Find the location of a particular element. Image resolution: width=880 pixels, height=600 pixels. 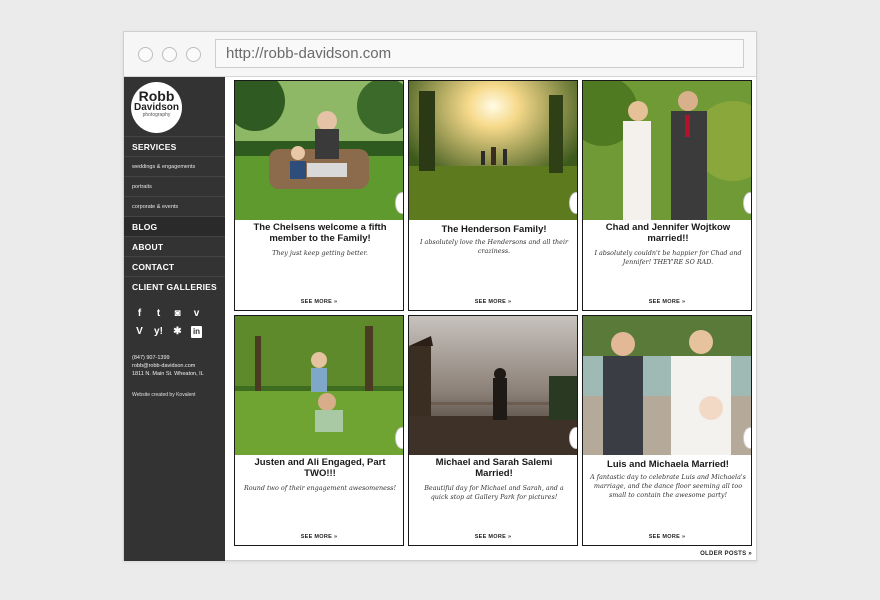

phone-number: (847) 907-1399 is located at coordinates (168, 358).